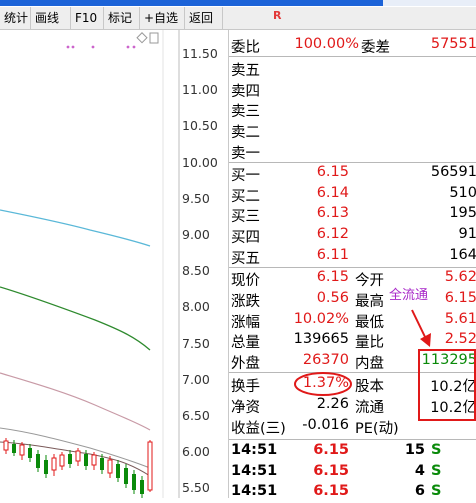 The height and width of the screenshot is (503, 476). I want to click on stat-label-2: PE(动), so click(377, 428).